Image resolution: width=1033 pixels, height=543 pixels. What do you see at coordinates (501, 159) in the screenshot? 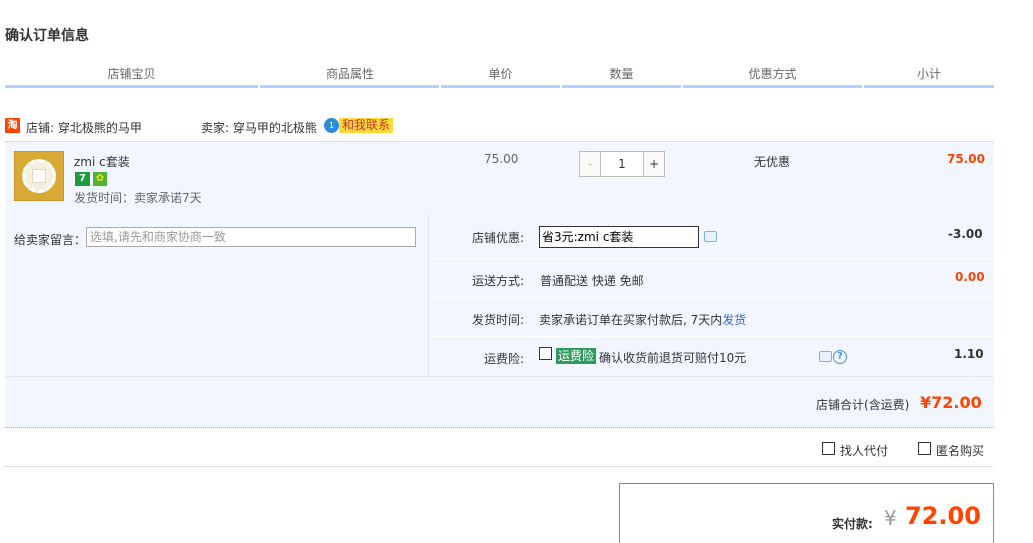
I see `unit-price: 75.00` at bounding box center [501, 159].